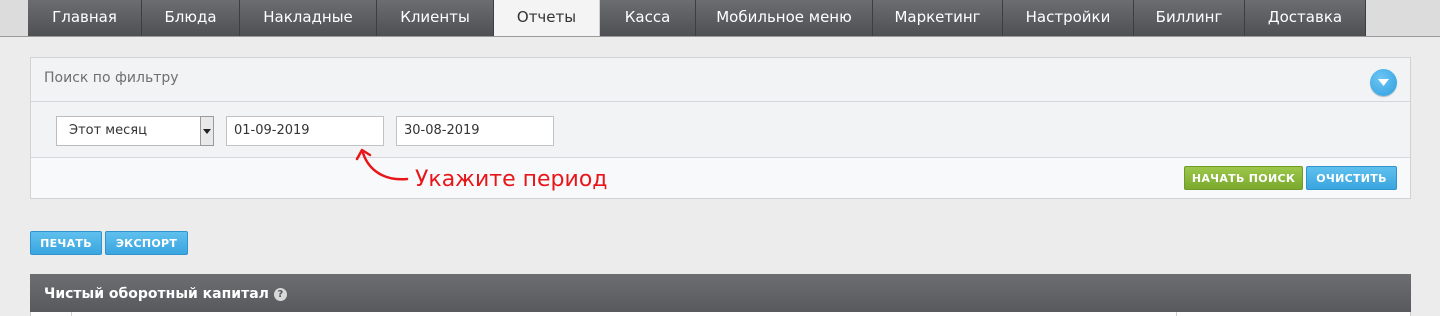 Image resolution: width=1440 pixels, height=316 pixels. I want to click on start-search-button: НАЧАТЬ ПОИСК, so click(1243, 178).